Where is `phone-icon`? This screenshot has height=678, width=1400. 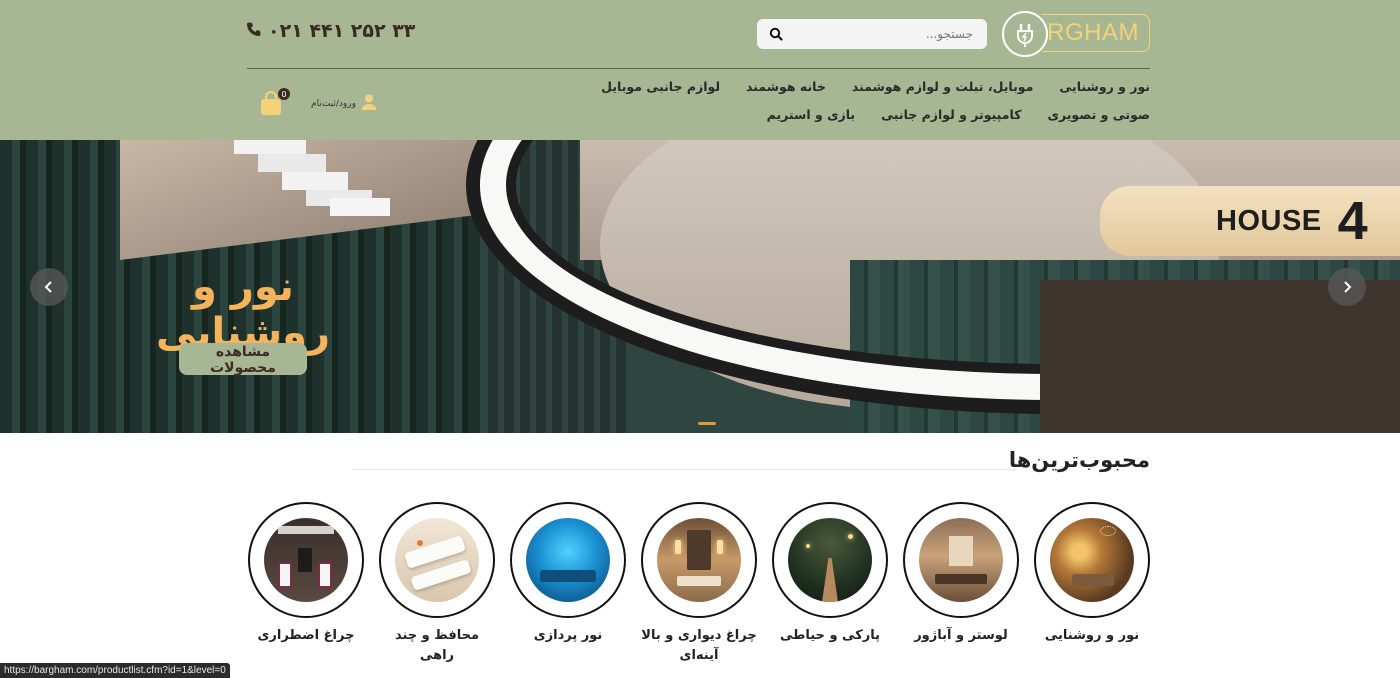
phone-icon is located at coordinates (254, 31).